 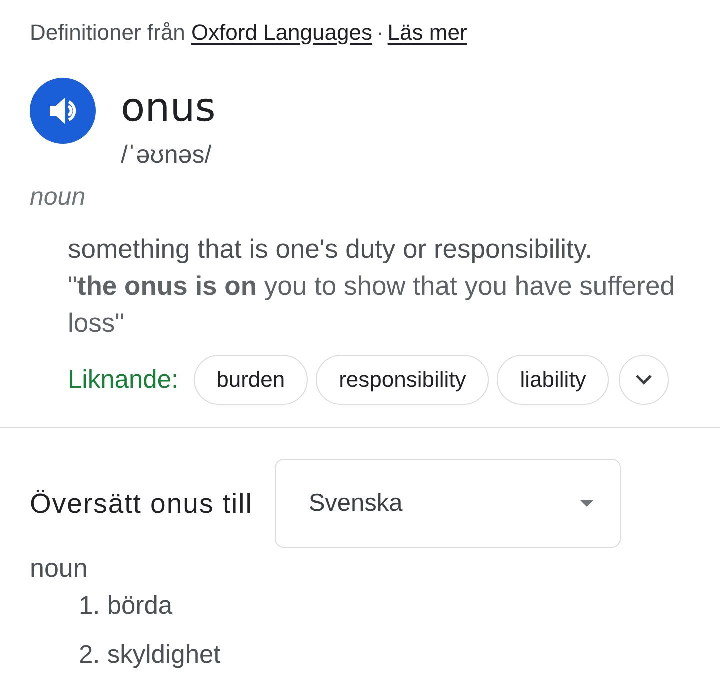 I want to click on definition-text: something that is one's duty or responsibility., so click(x=331, y=249).